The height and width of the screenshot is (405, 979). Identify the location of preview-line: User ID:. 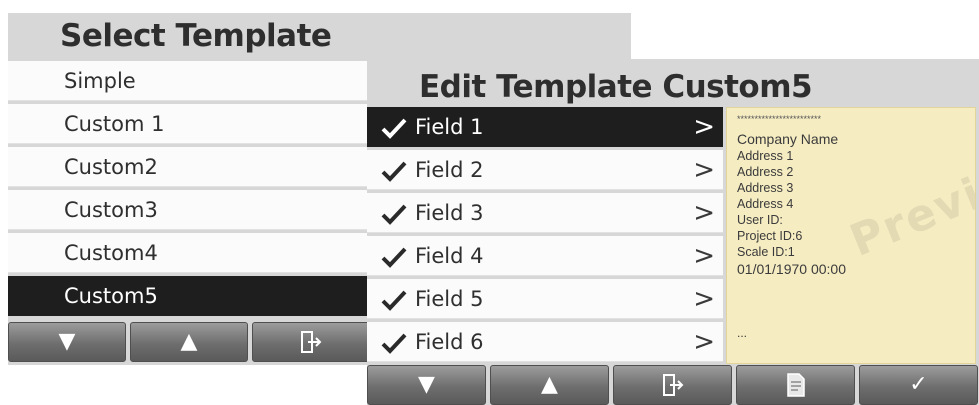
(760, 220).